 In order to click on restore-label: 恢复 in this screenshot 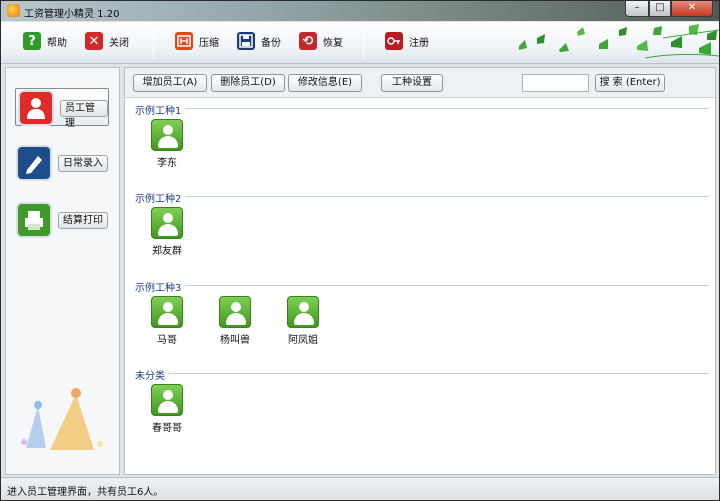, I will do `click(333, 43)`.